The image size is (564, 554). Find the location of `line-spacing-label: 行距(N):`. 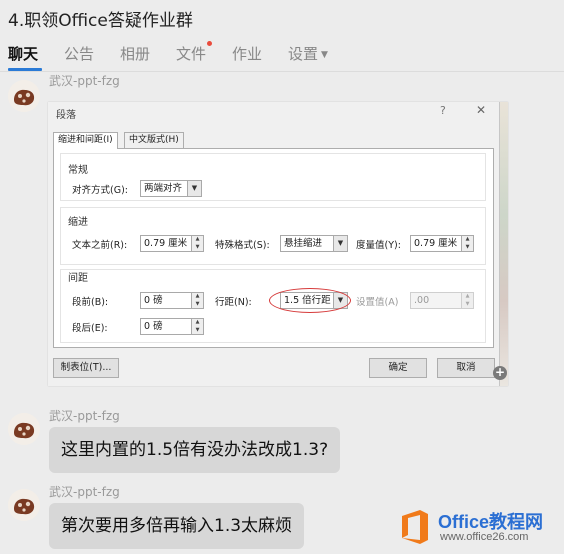

line-spacing-label: 行距(N): is located at coordinates (233, 302).